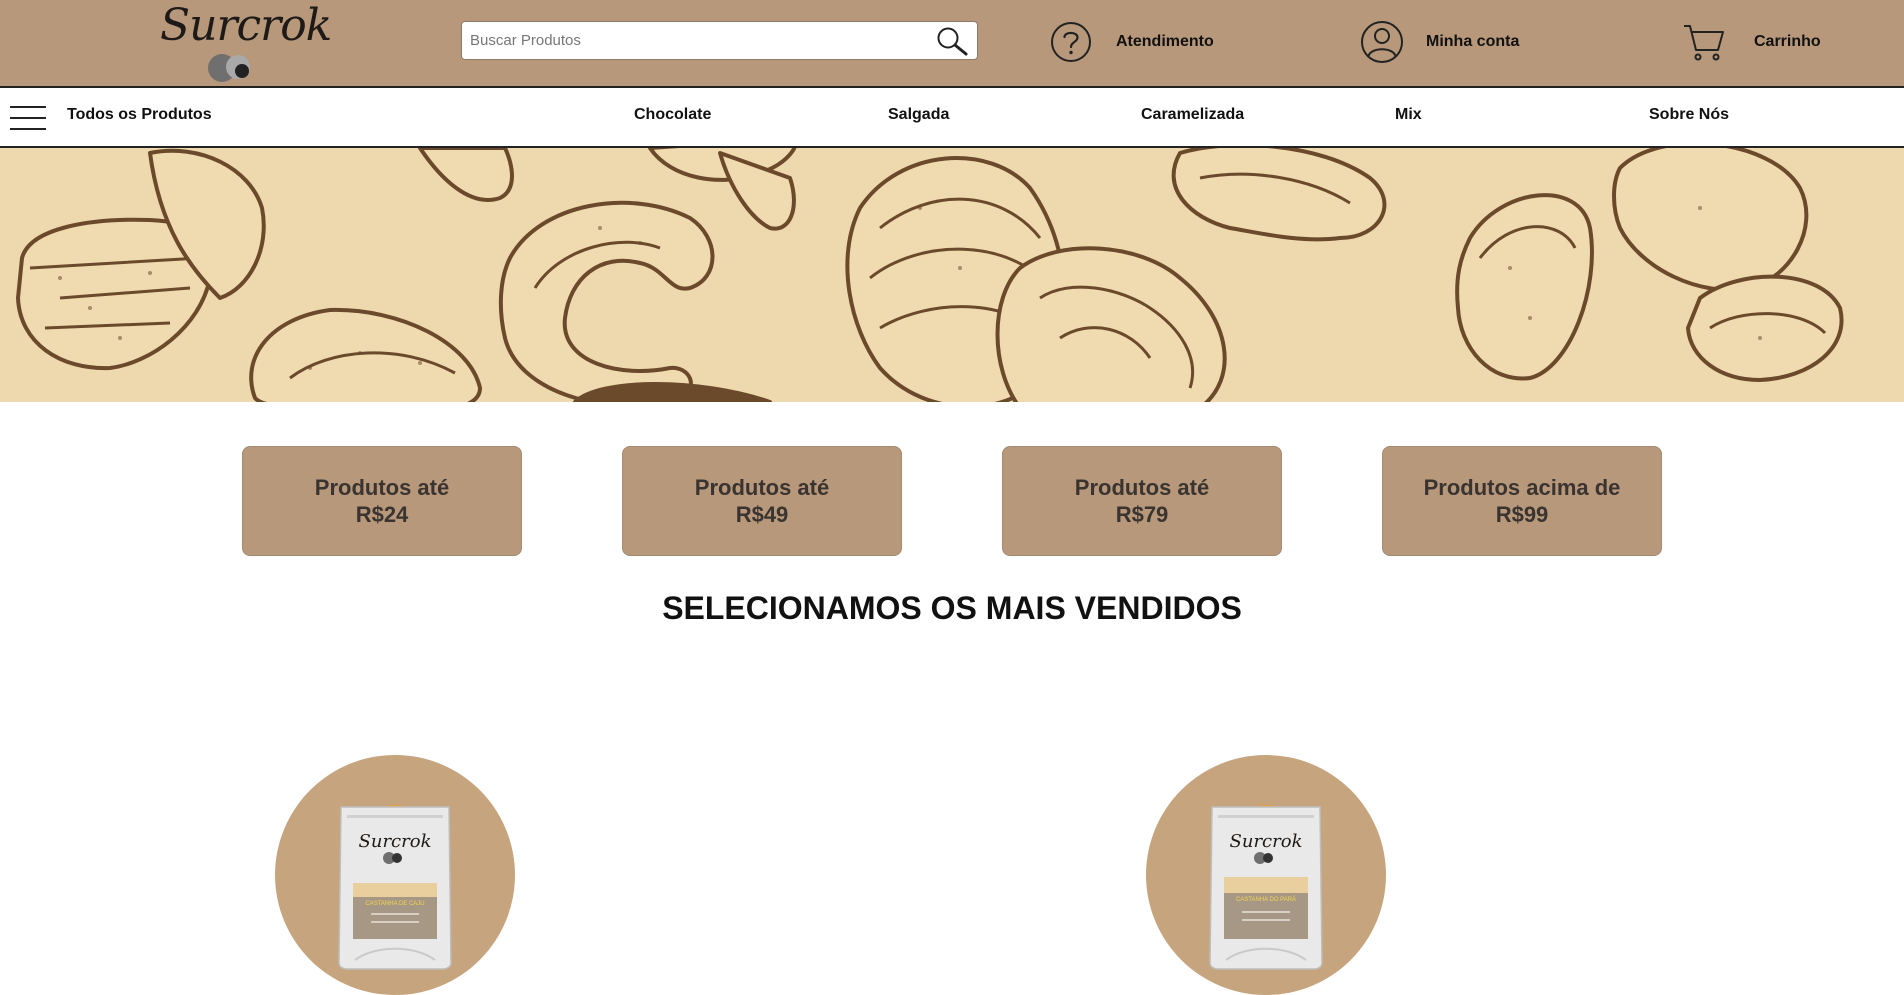 The image size is (1904, 995). What do you see at coordinates (382, 501) in the screenshot?
I see `price-filter-24: Produtos até R$24` at bounding box center [382, 501].